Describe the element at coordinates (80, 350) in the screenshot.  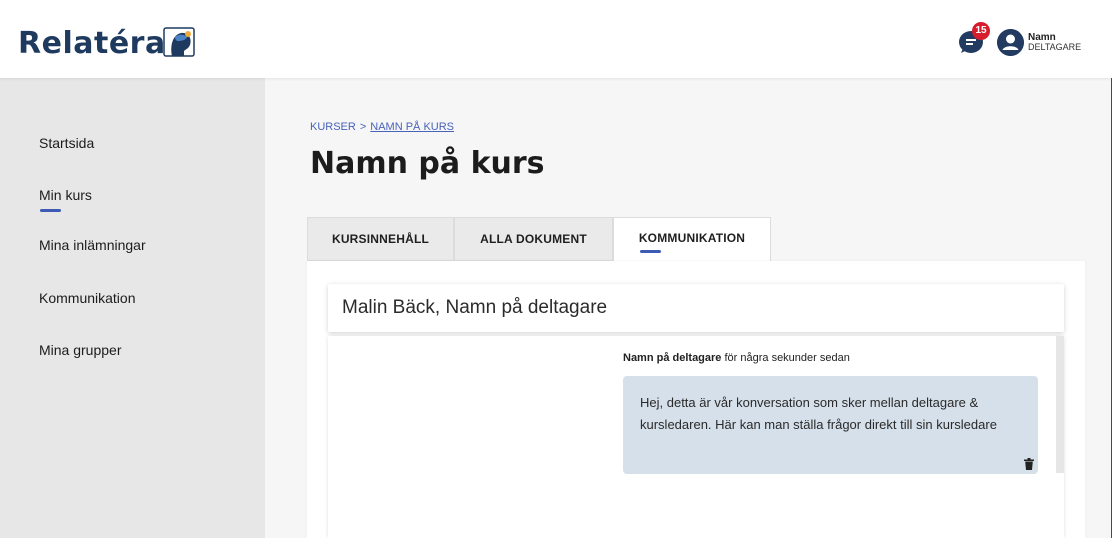
I see `sidebar-item-mina-grupper: Mina grupper` at that location.